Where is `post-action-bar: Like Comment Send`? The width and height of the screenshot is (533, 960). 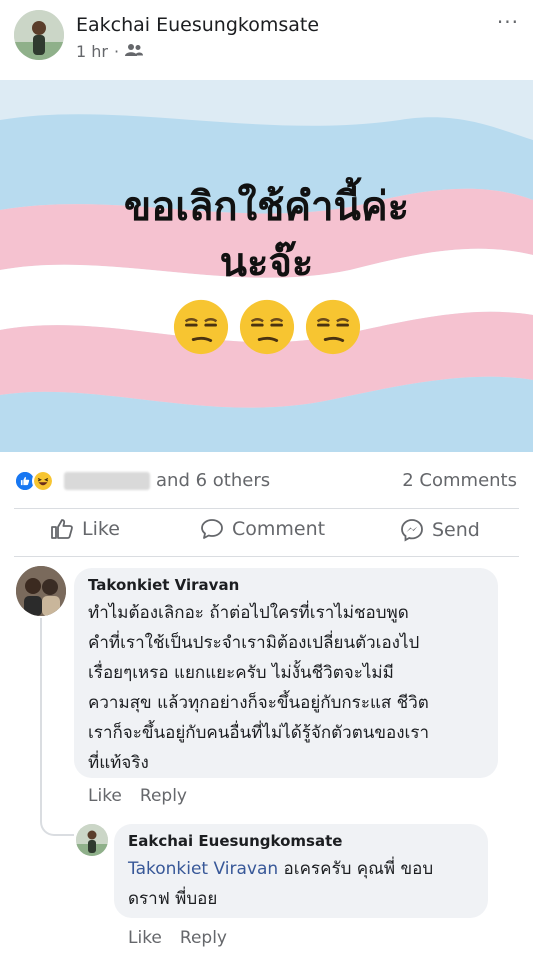
post-action-bar: Like Comment Send is located at coordinates (266, 532).